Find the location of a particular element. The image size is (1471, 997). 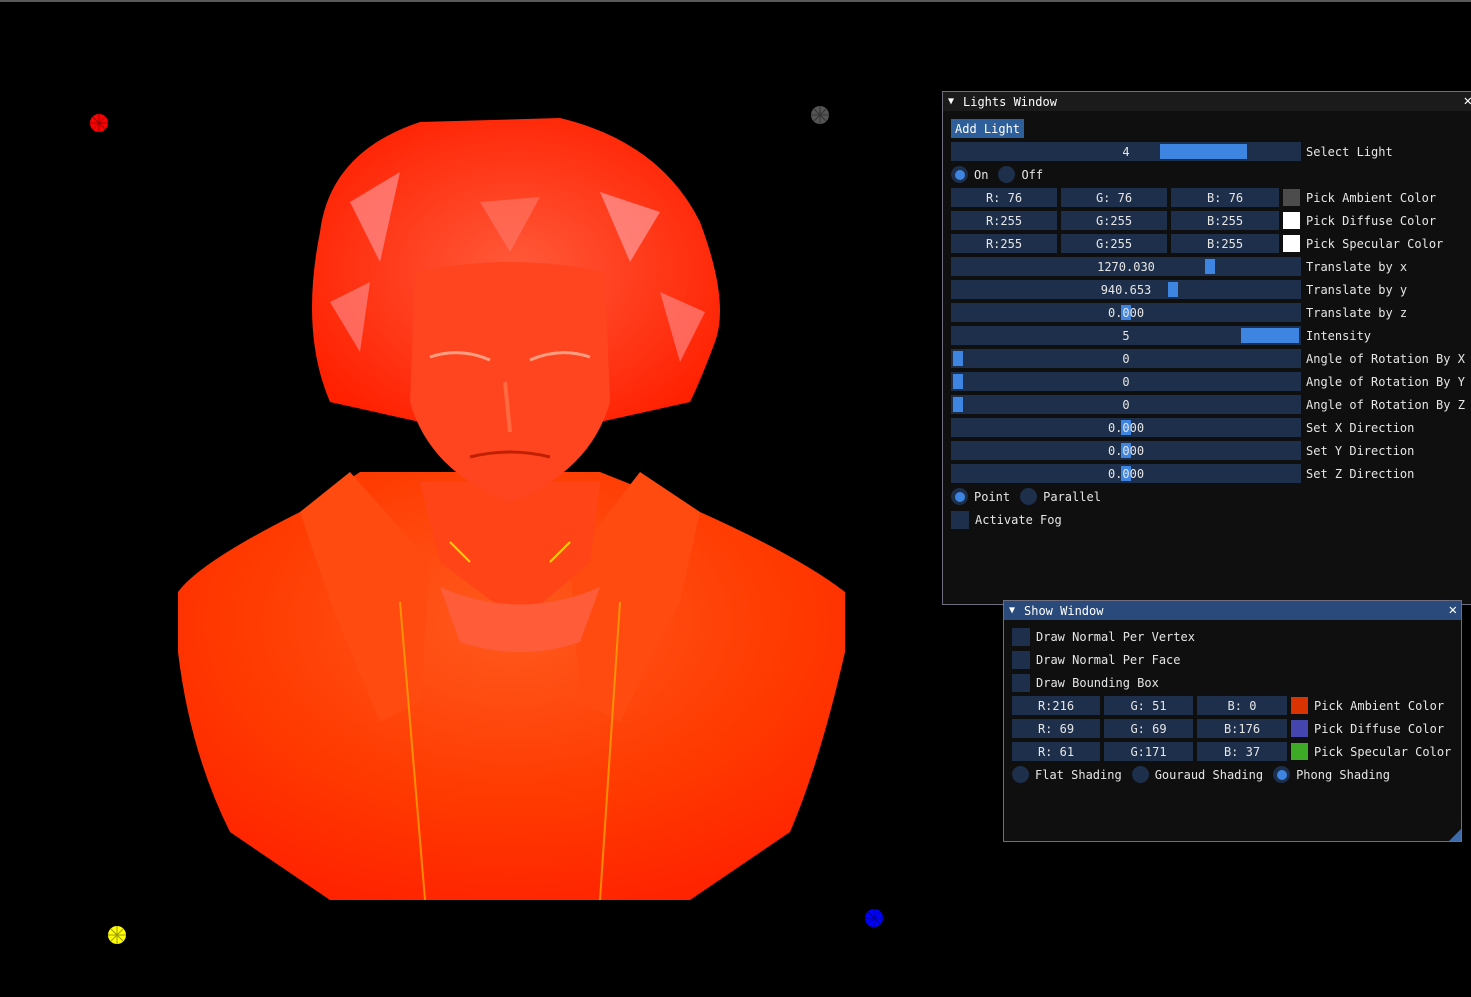

lights-window-title: Lights Window is located at coordinates (1010, 101).